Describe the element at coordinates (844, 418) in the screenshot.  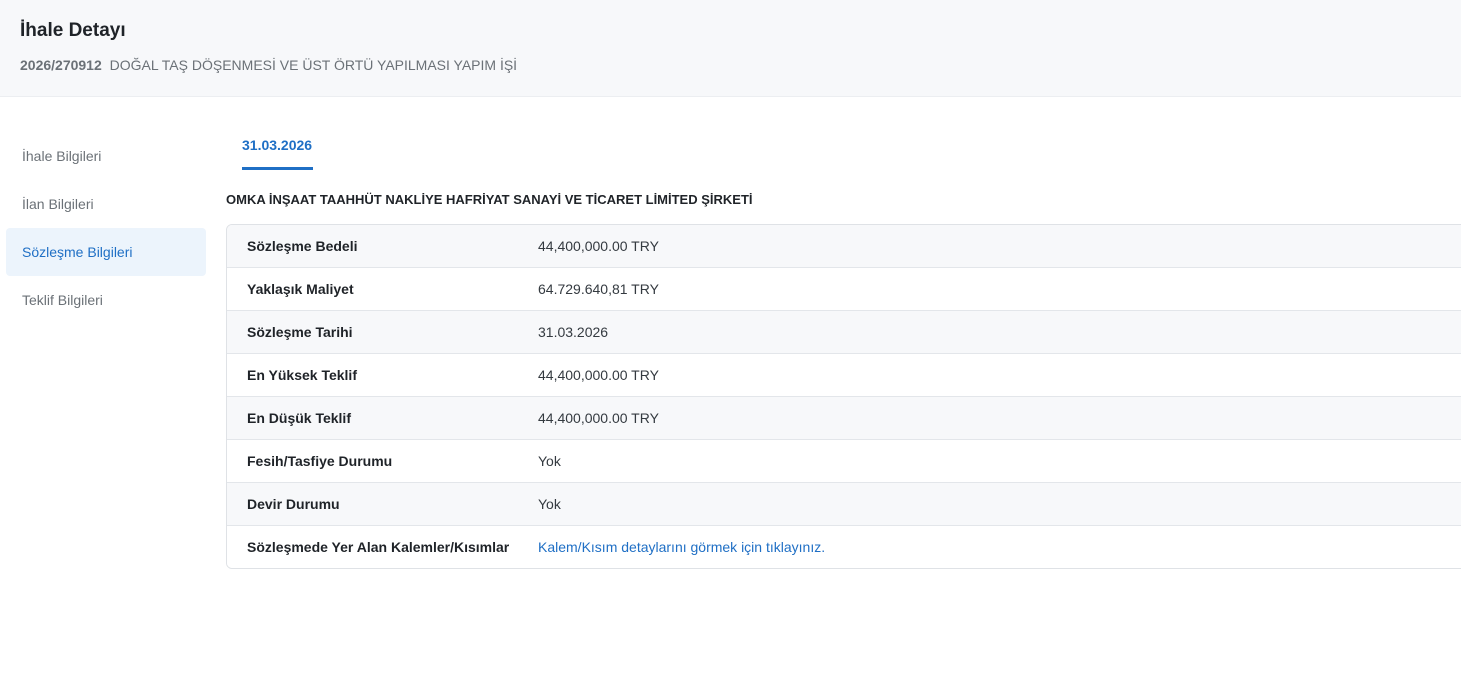
I see `table-row: En Düşük Teklif 44,400,000.00 TRY` at that location.